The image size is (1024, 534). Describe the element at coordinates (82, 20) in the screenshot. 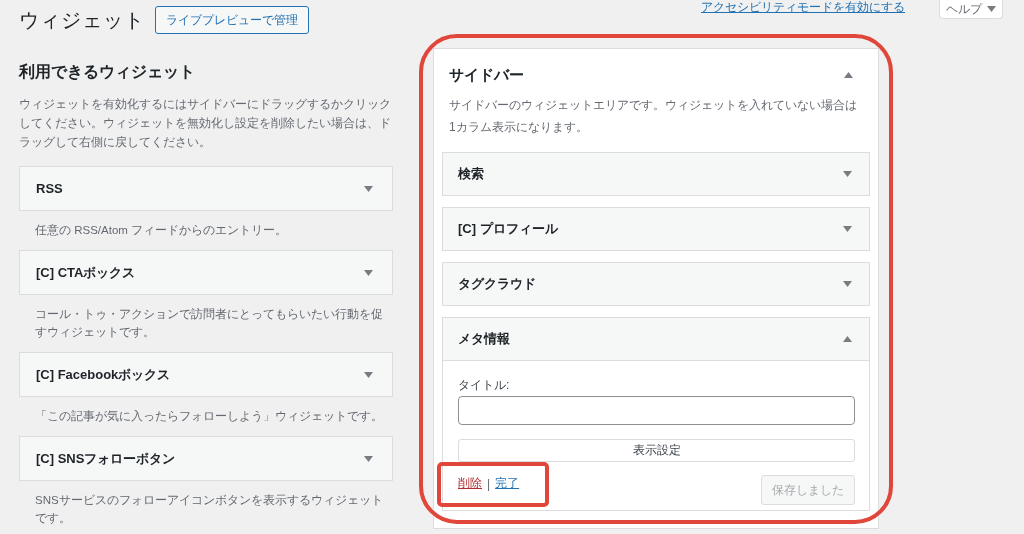

I see `page-title: ウィジェット` at that location.